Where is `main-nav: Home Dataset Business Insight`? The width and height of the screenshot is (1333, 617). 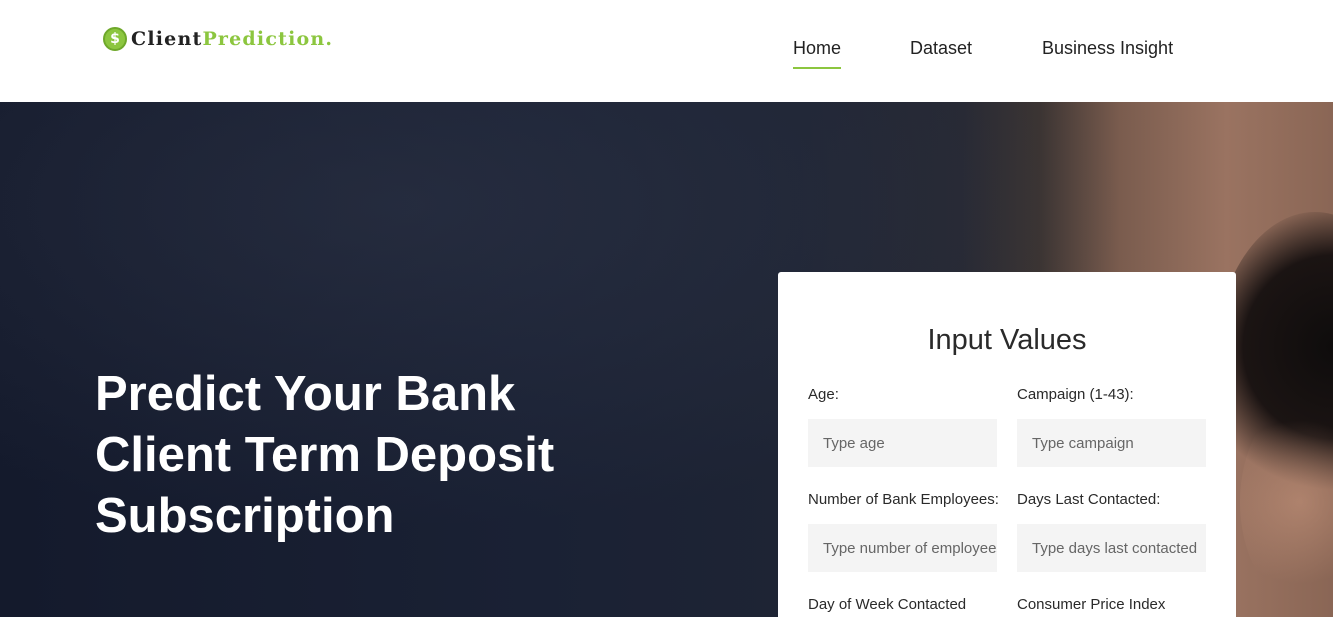 main-nav: Home Dataset Business Insight is located at coordinates (666, 58).